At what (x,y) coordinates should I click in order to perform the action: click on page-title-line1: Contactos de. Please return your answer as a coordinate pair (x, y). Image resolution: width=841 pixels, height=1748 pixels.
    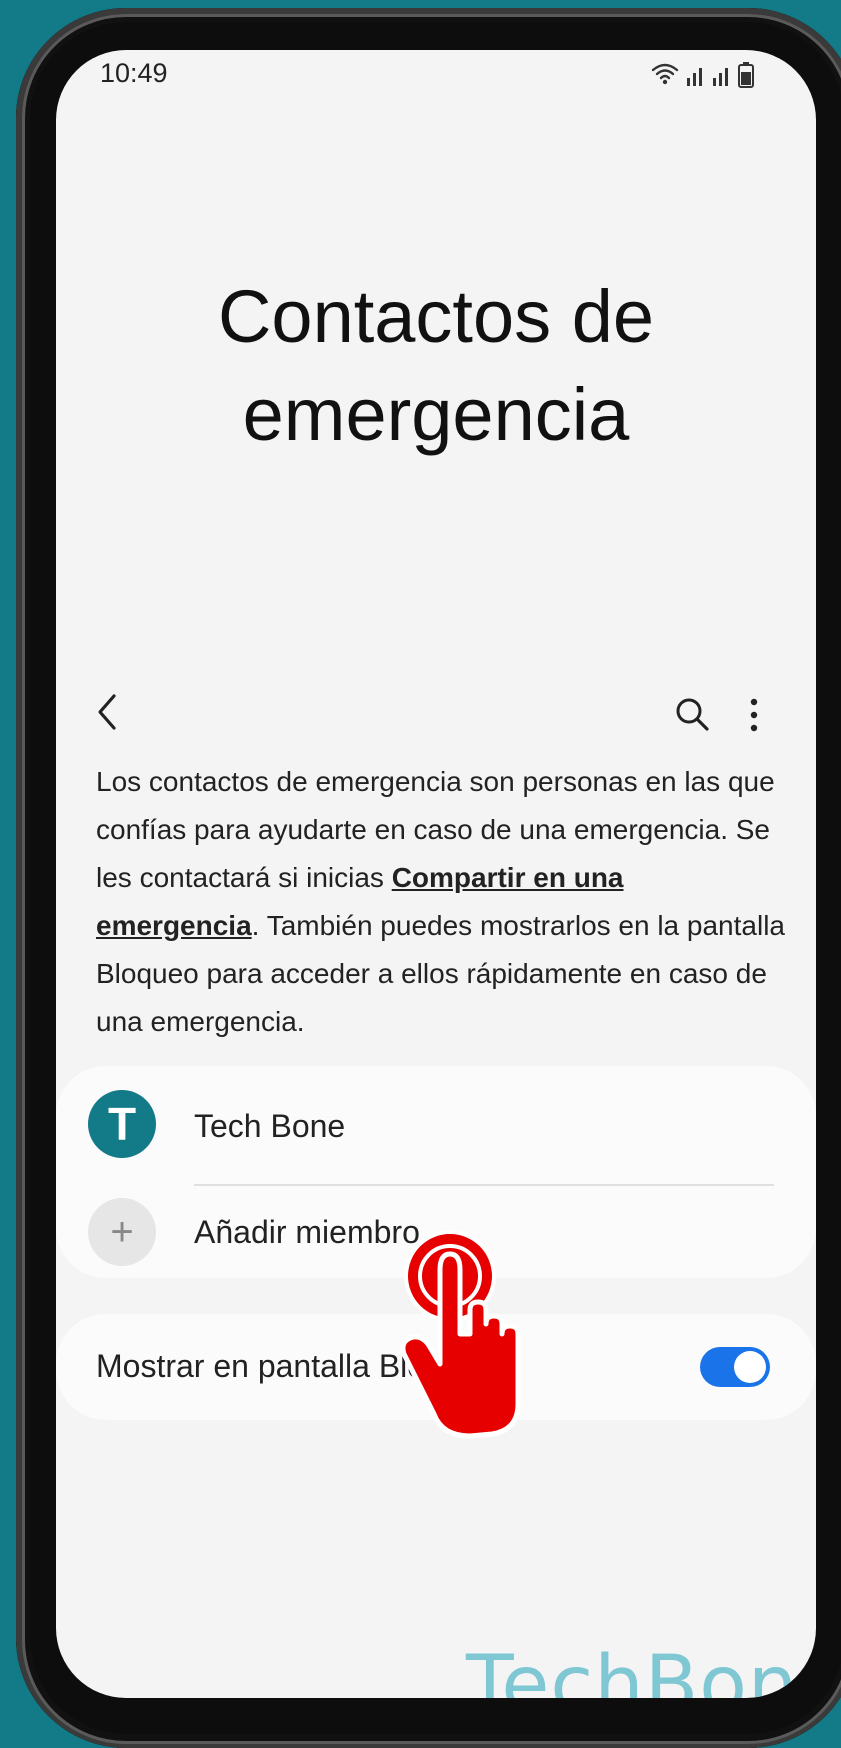
    Looking at the image, I should click on (436, 316).